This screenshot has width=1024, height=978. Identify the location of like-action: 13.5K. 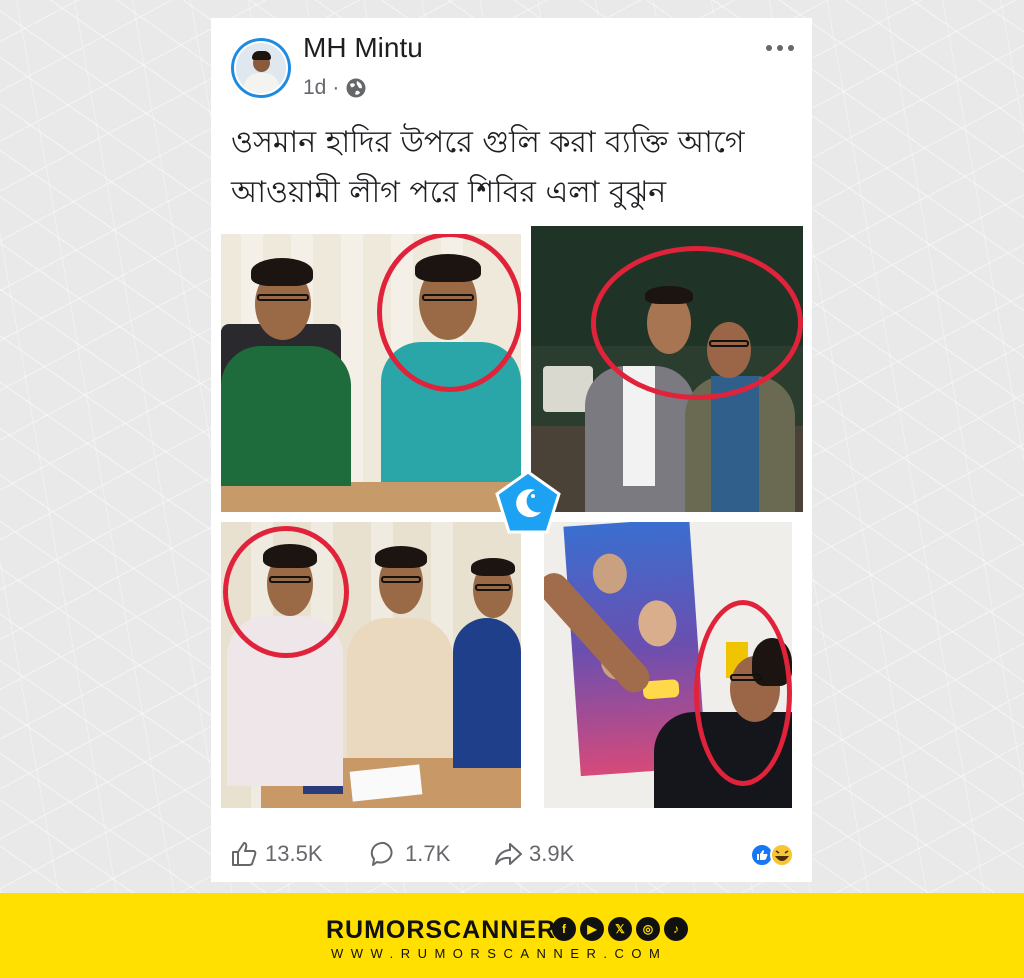
(276, 854).